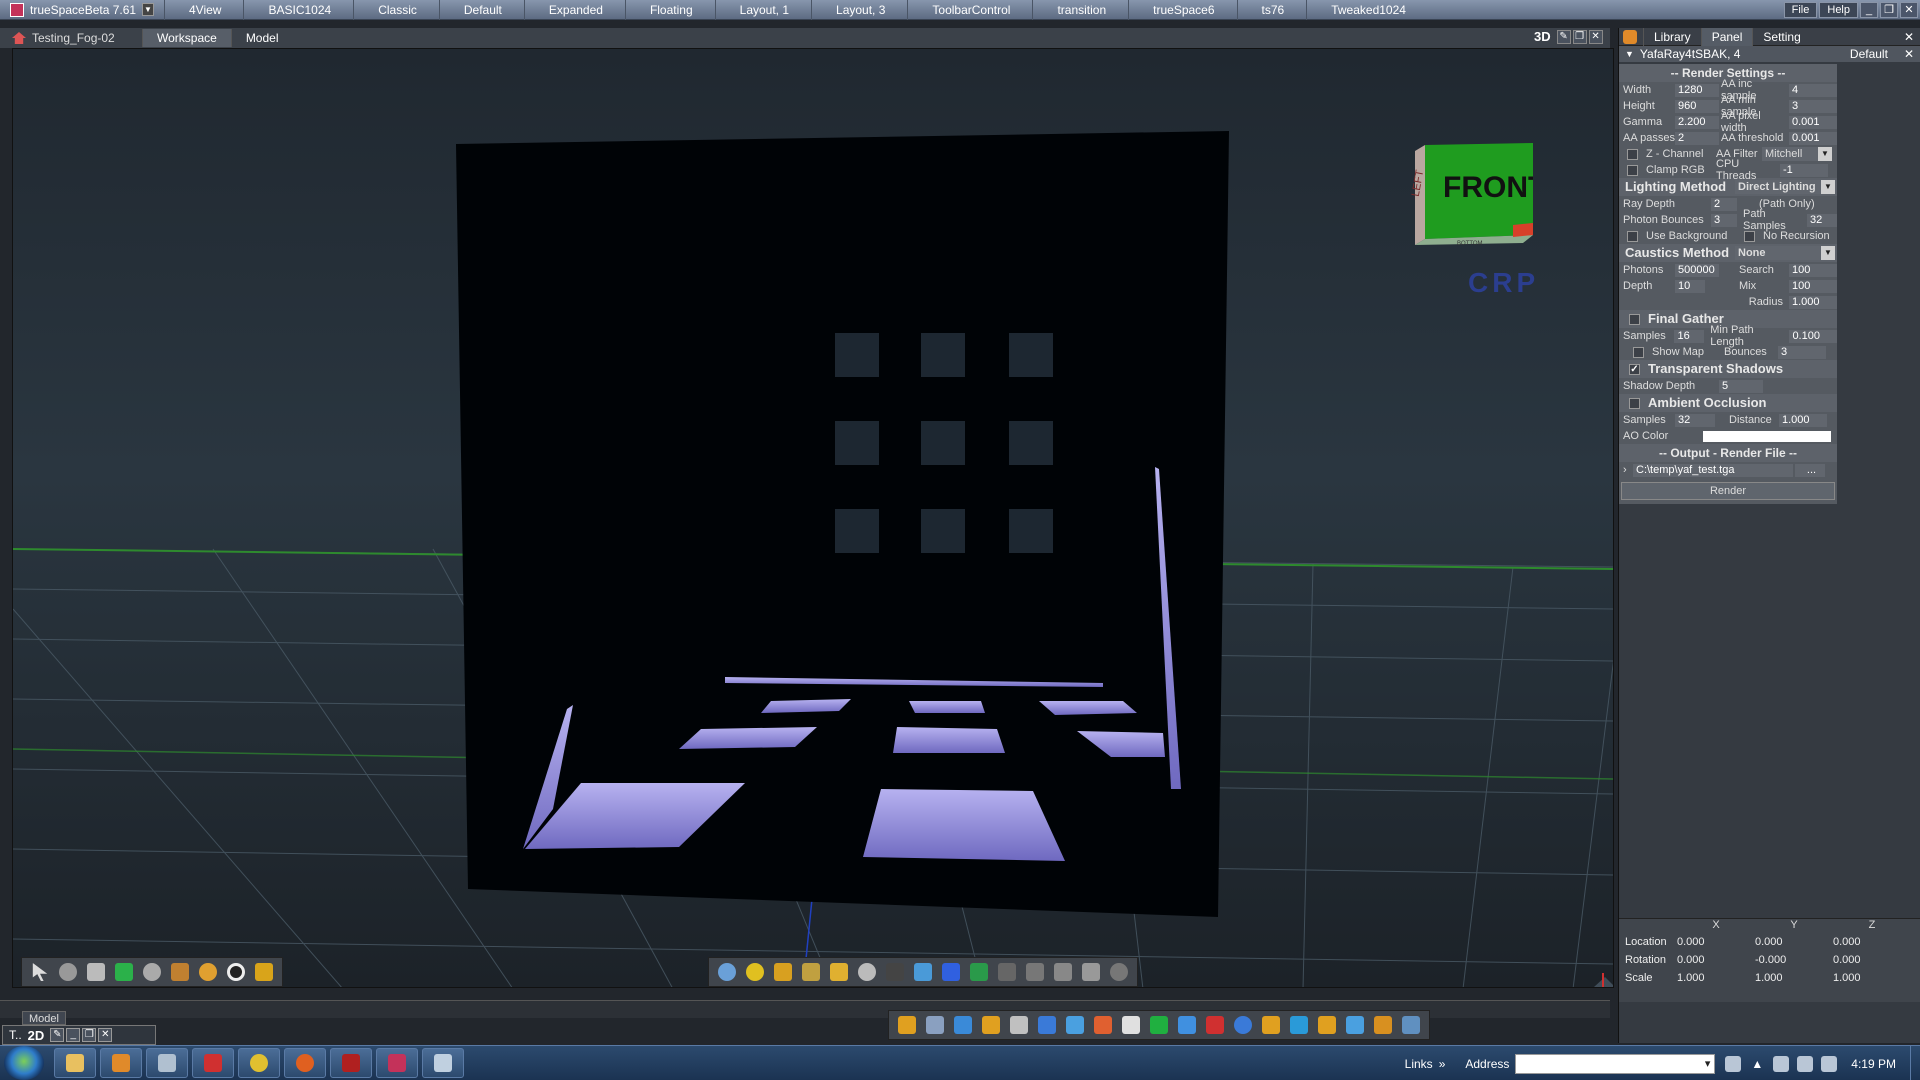 The image size is (1920, 1080). Describe the element at coordinates (1638, 352) in the screenshot. I see `show-map-checkbox` at that location.